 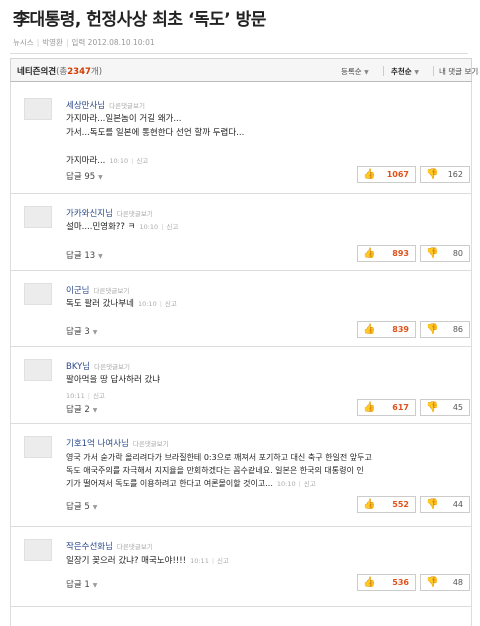 What do you see at coordinates (386, 582) in the screenshot?
I see `upvote-button: 👍 536` at bounding box center [386, 582].